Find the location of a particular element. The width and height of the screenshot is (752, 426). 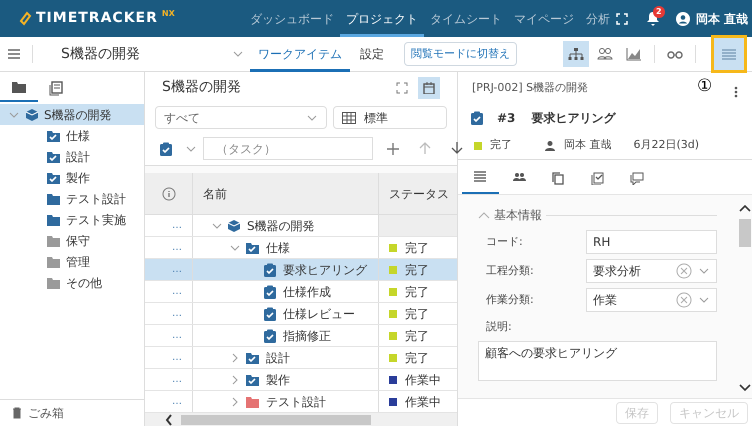

table-row: … テスト設計 作業中 is located at coordinates (301, 402).